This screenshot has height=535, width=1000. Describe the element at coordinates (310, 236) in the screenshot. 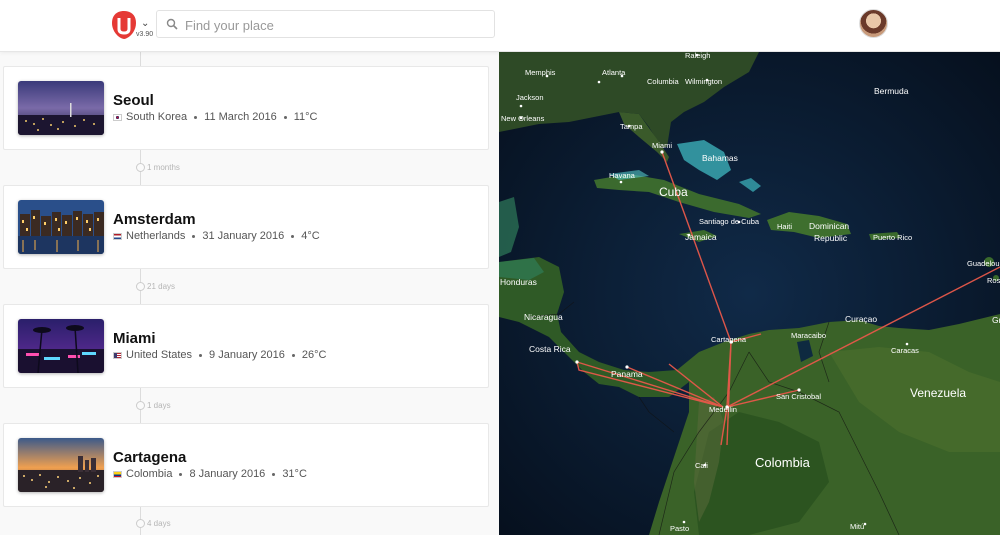

I see `temperature: 4°C` at that location.